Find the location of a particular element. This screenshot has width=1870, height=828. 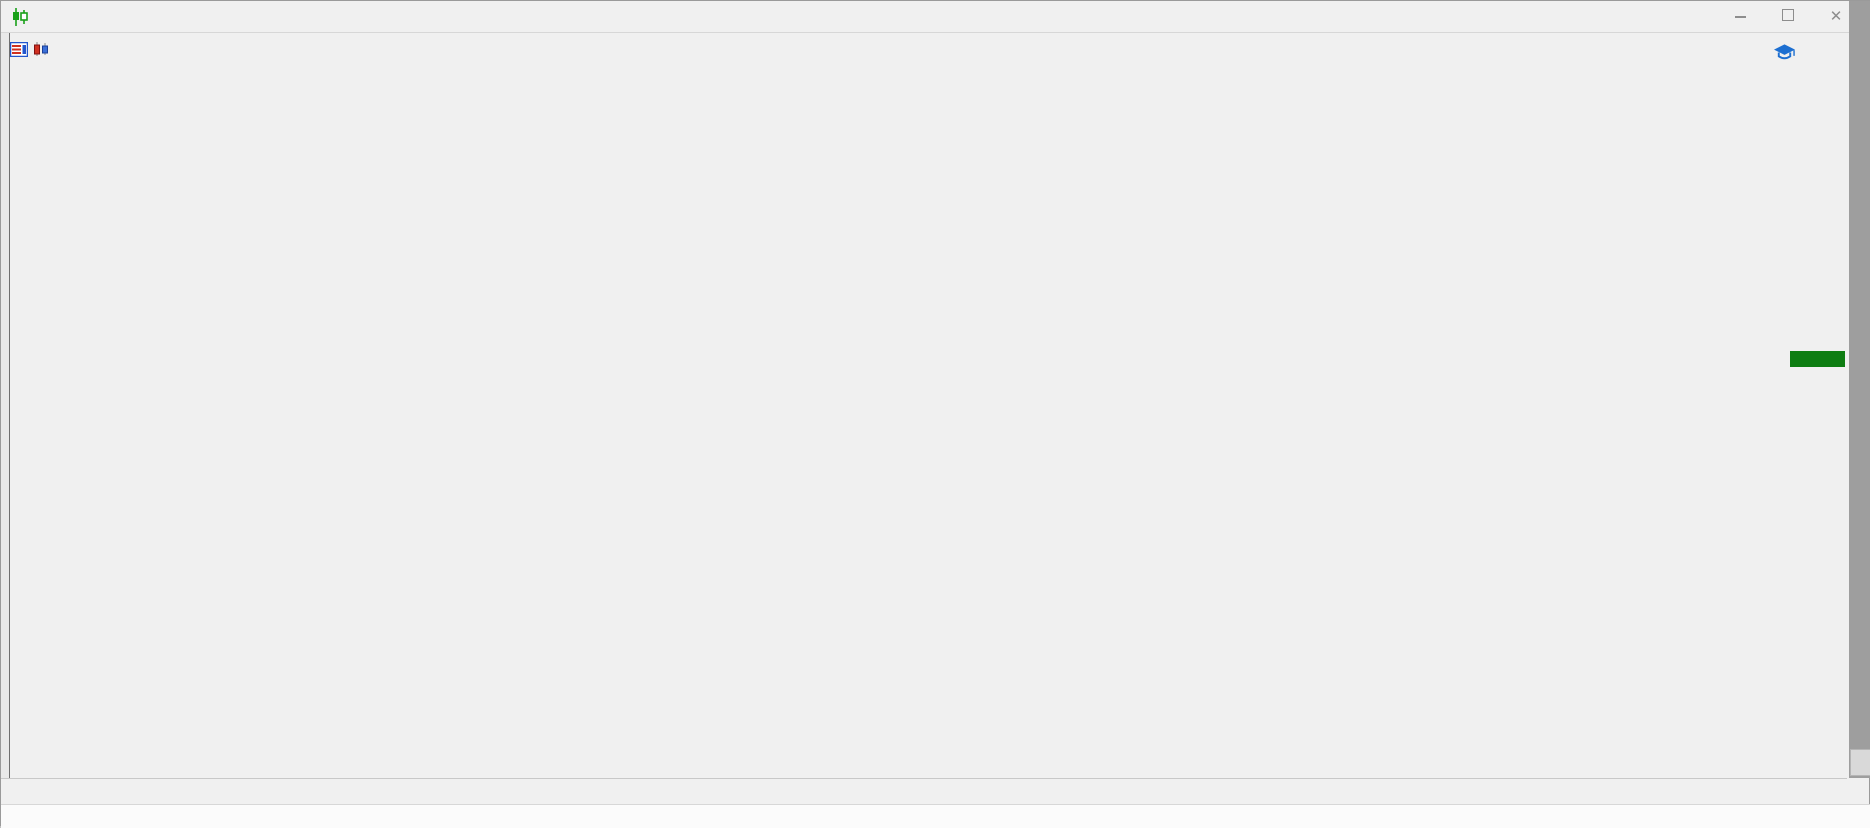

depth-of-market-icon is located at coordinates (19, 49).